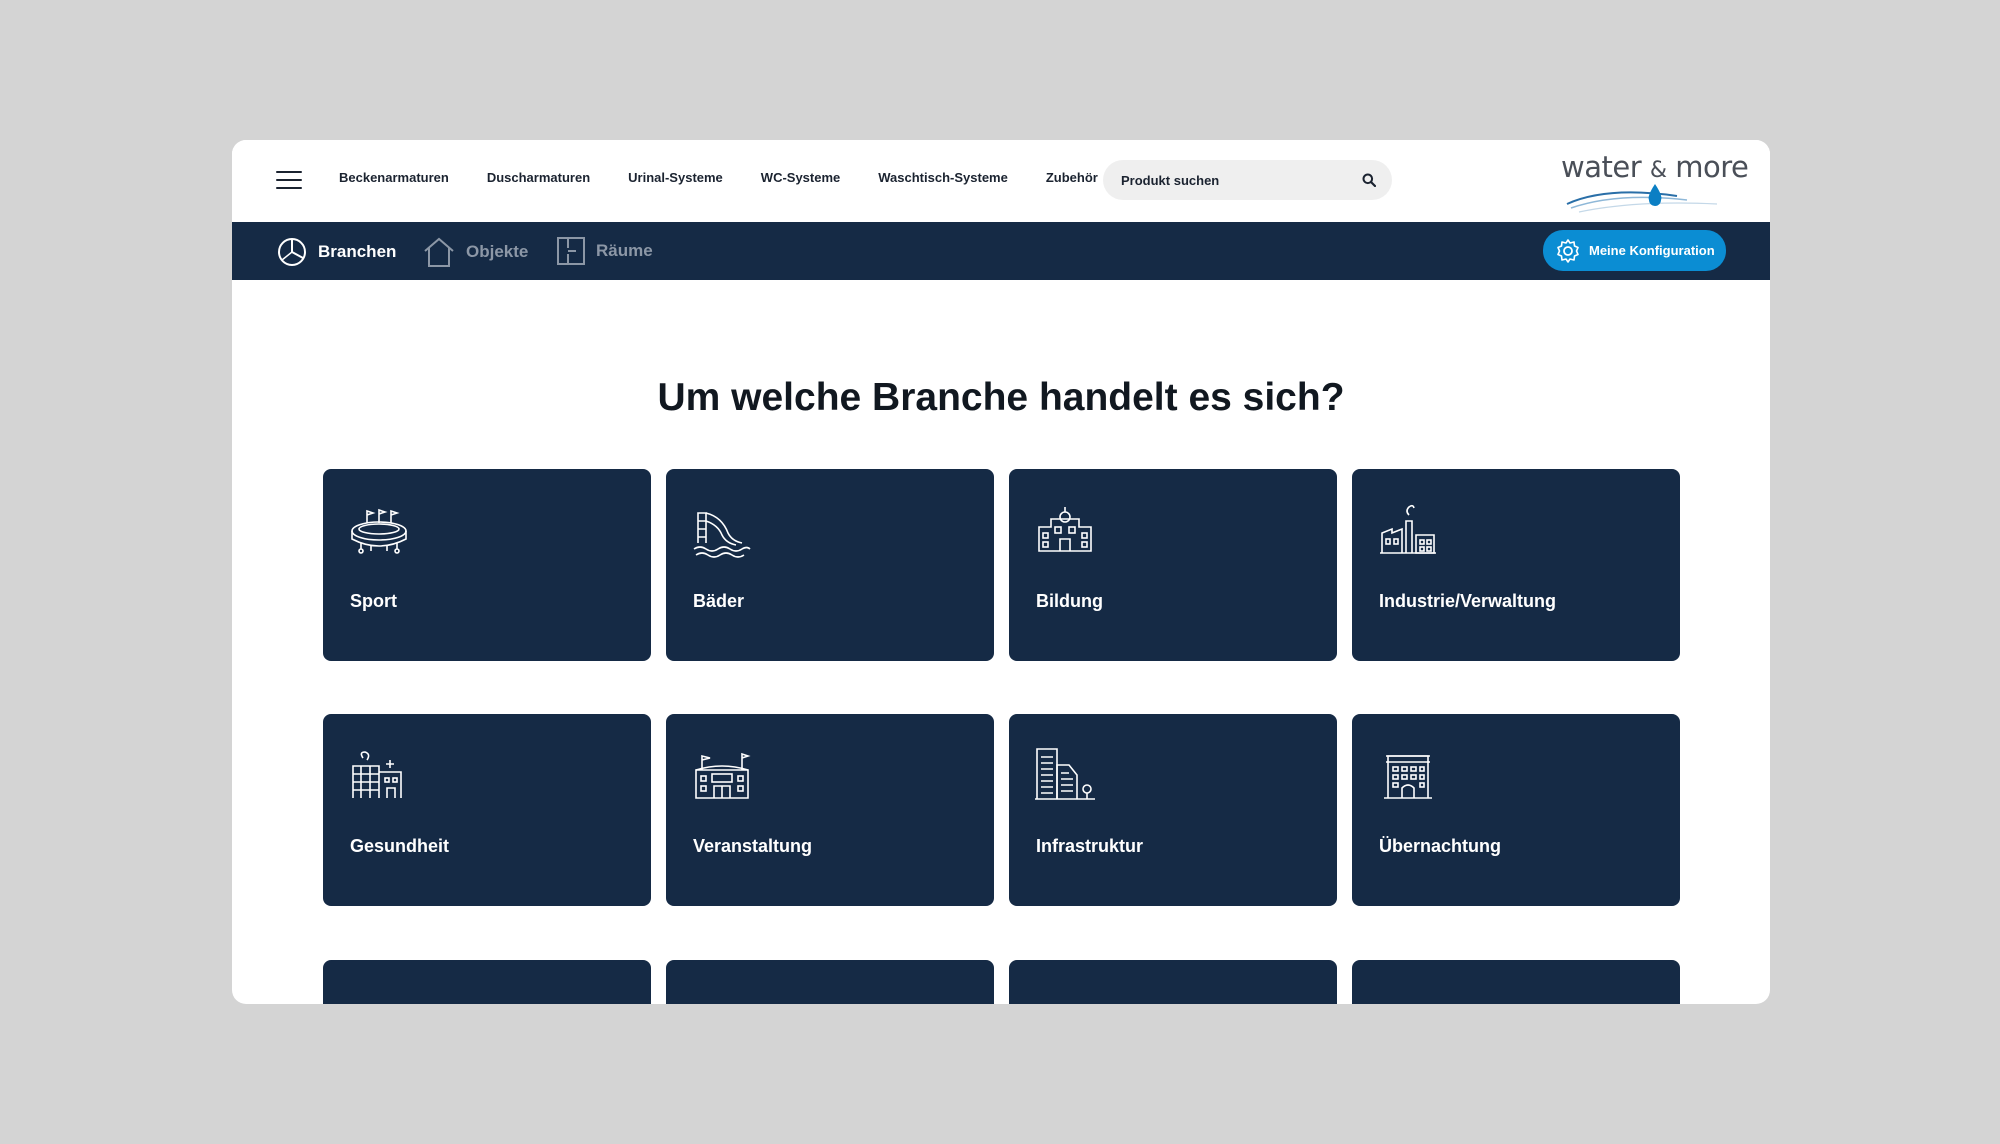 The width and height of the screenshot is (2000, 1144). Describe the element at coordinates (1231, 180) in the screenshot. I see `search-input` at that location.